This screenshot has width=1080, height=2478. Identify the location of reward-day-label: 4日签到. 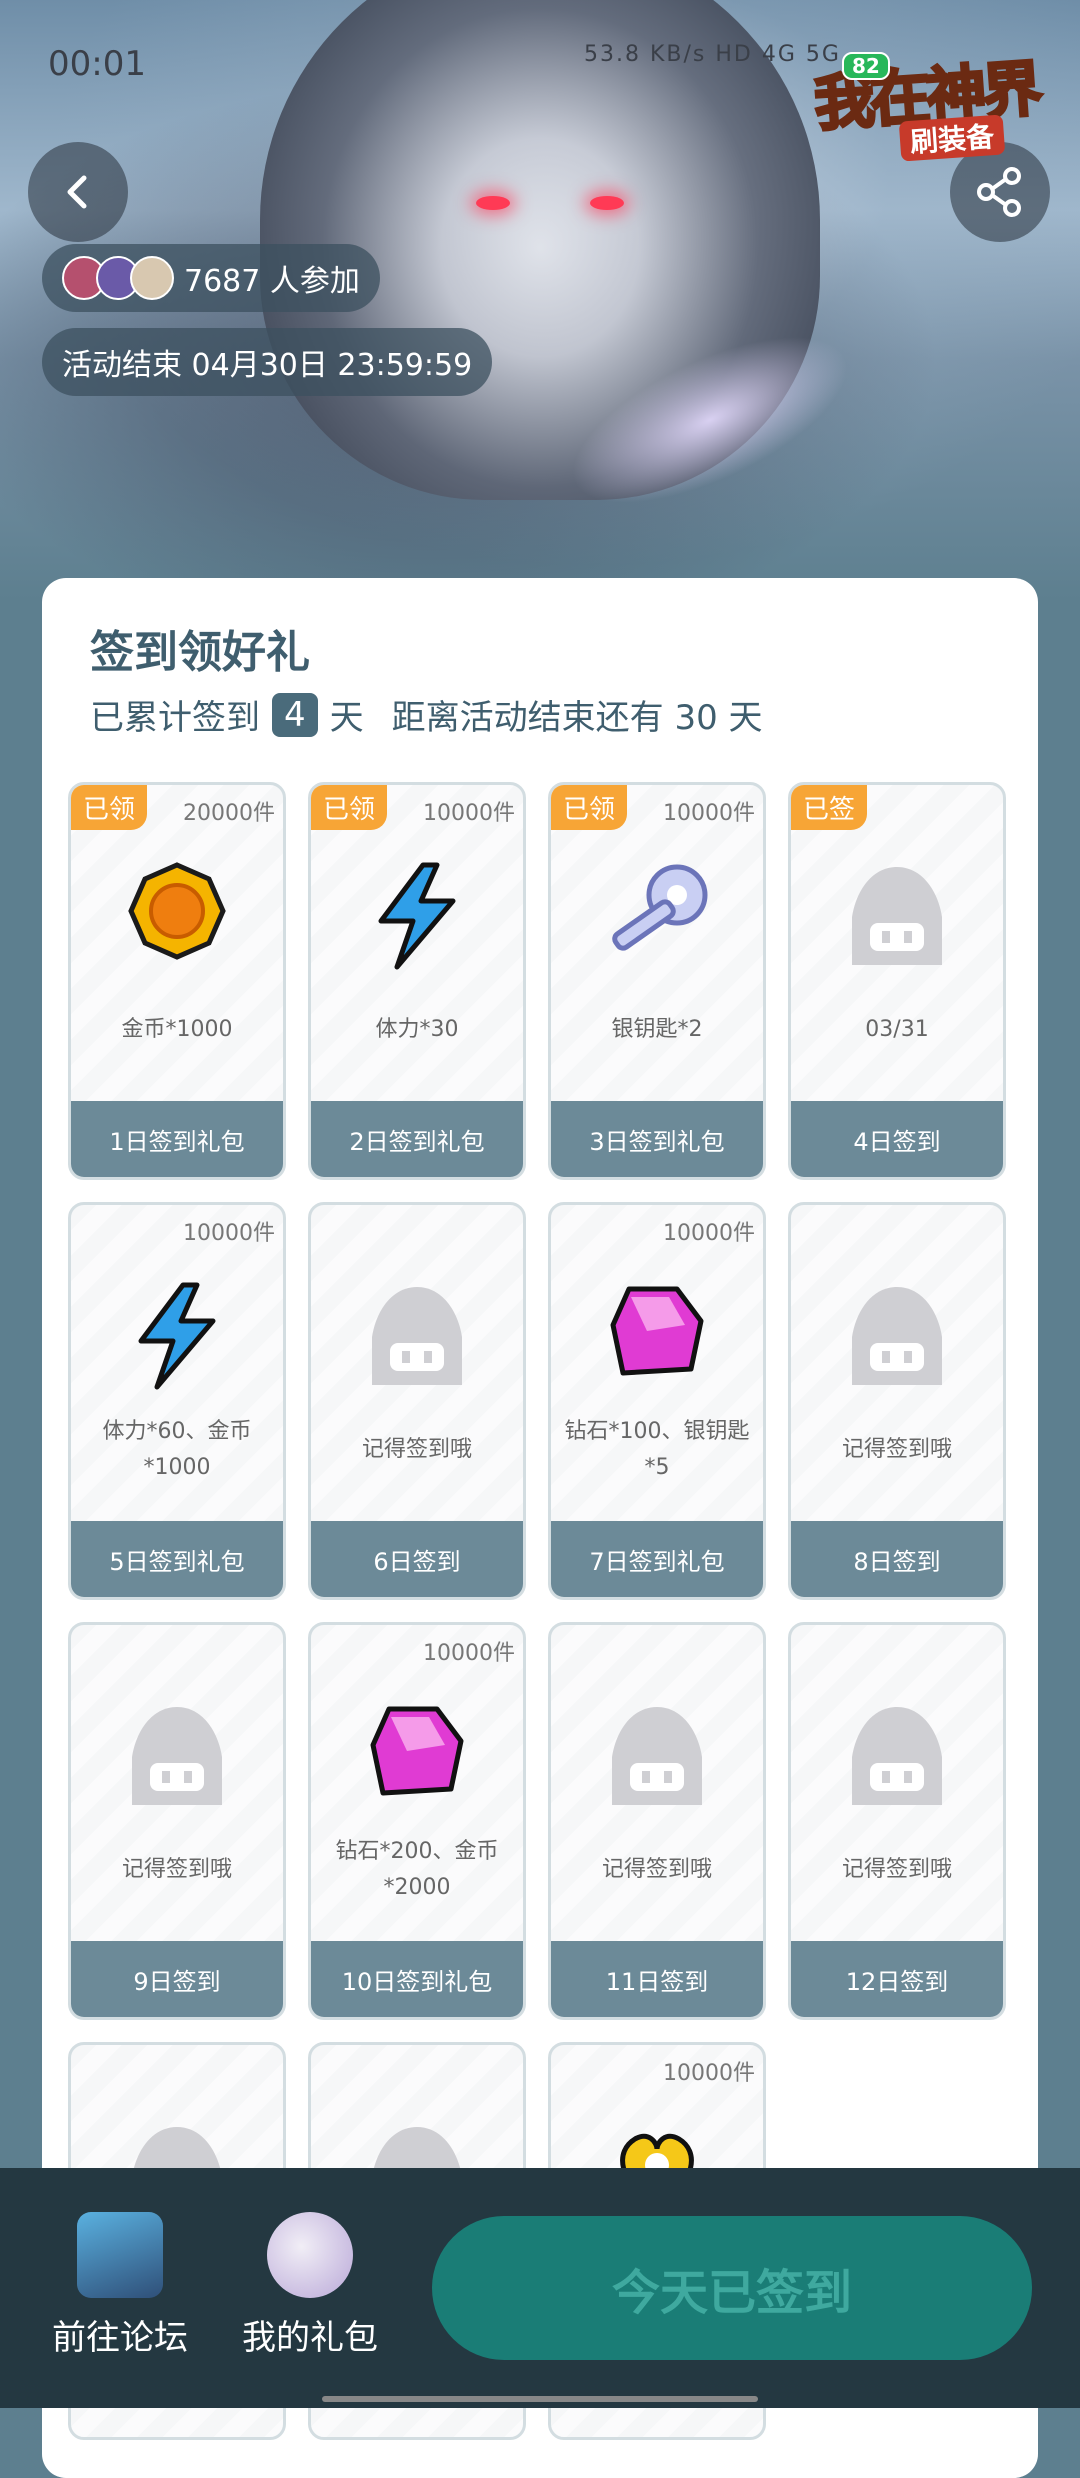
(897, 1139).